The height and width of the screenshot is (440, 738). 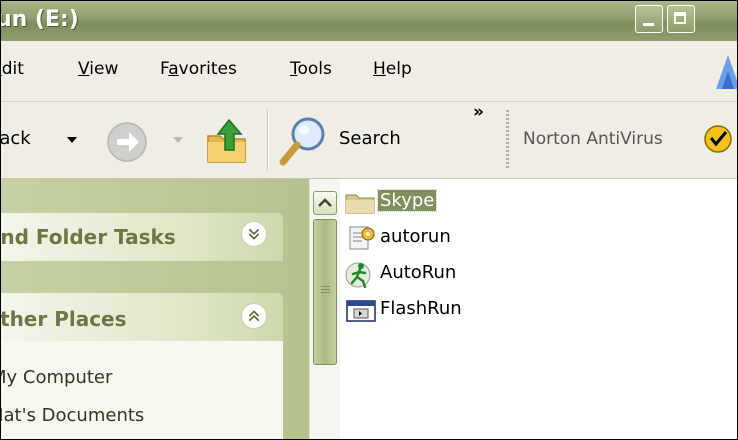 I want to click on access-key-underline: H, so click(x=379, y=69).